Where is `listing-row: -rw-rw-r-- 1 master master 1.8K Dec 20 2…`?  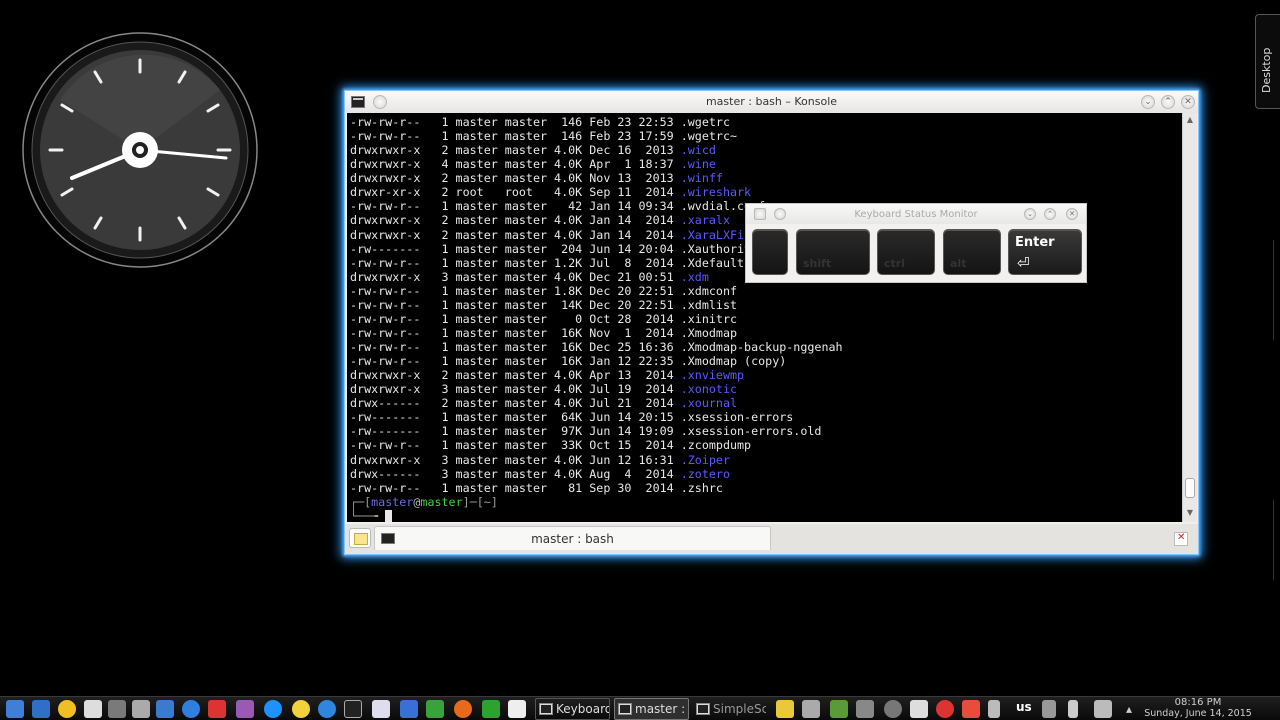
listing-row: -rw-rw-r-- 1 master master 1.8K Dec 20 2… is located at coordinates (596, 291).